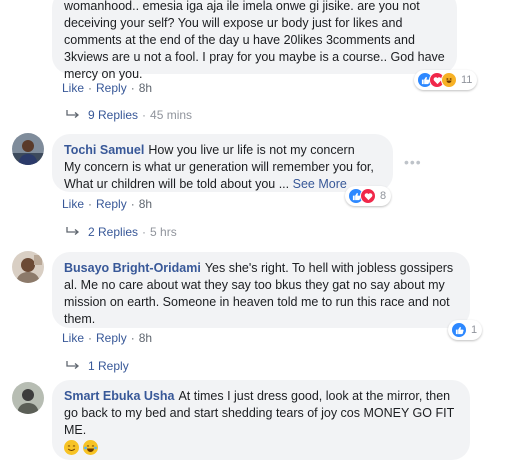 This screenshot has height=460, width=520. What do you see at coordinates (474, 330) in the screenshot?
I see `reaction-count: 1` at bounding box center [474, 330].